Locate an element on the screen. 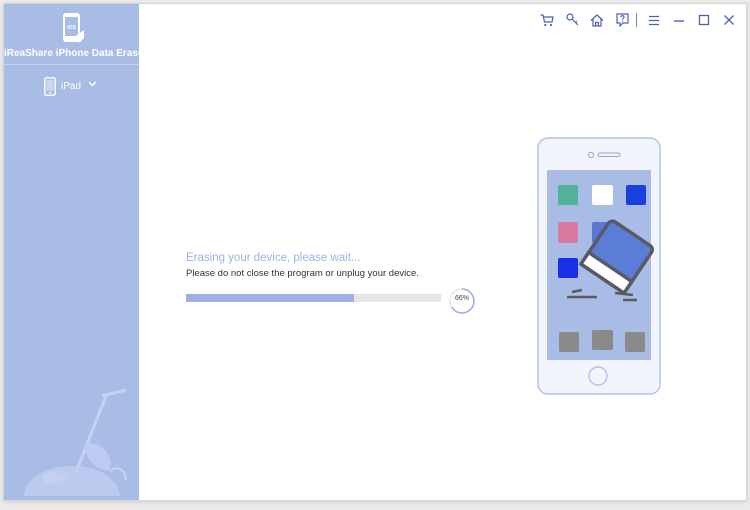 Image resolution: width=750 pixels, height=510 pixels. help-button is located at coordinates (622, 20).